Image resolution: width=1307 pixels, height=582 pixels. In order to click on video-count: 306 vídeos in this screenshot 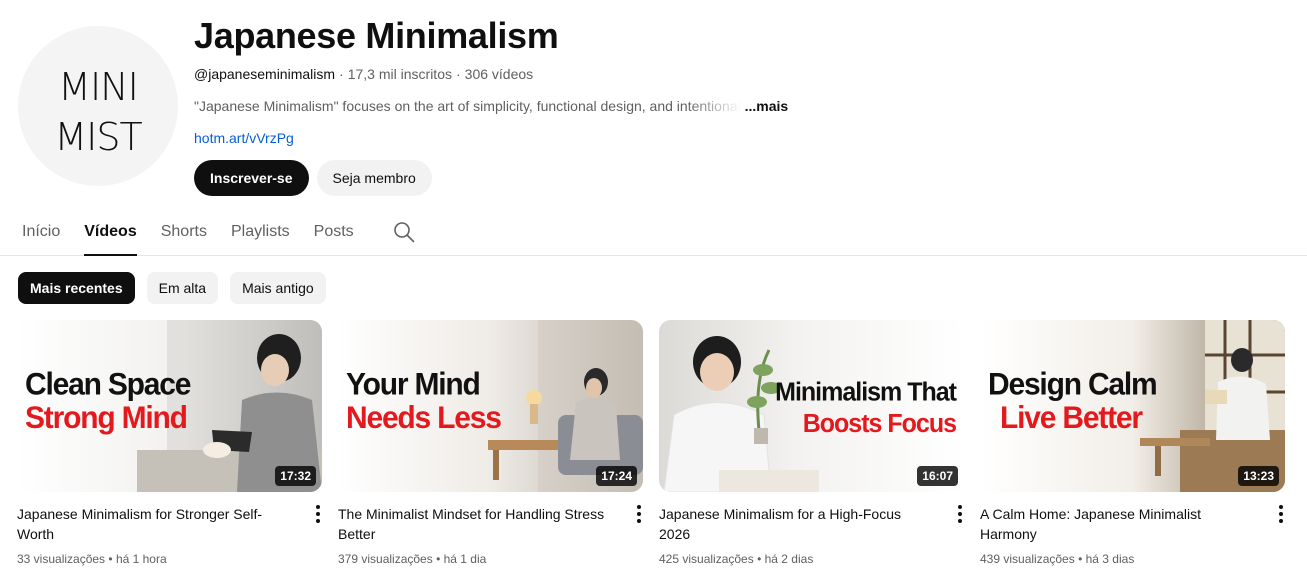, I will do `click(499, 74)`.